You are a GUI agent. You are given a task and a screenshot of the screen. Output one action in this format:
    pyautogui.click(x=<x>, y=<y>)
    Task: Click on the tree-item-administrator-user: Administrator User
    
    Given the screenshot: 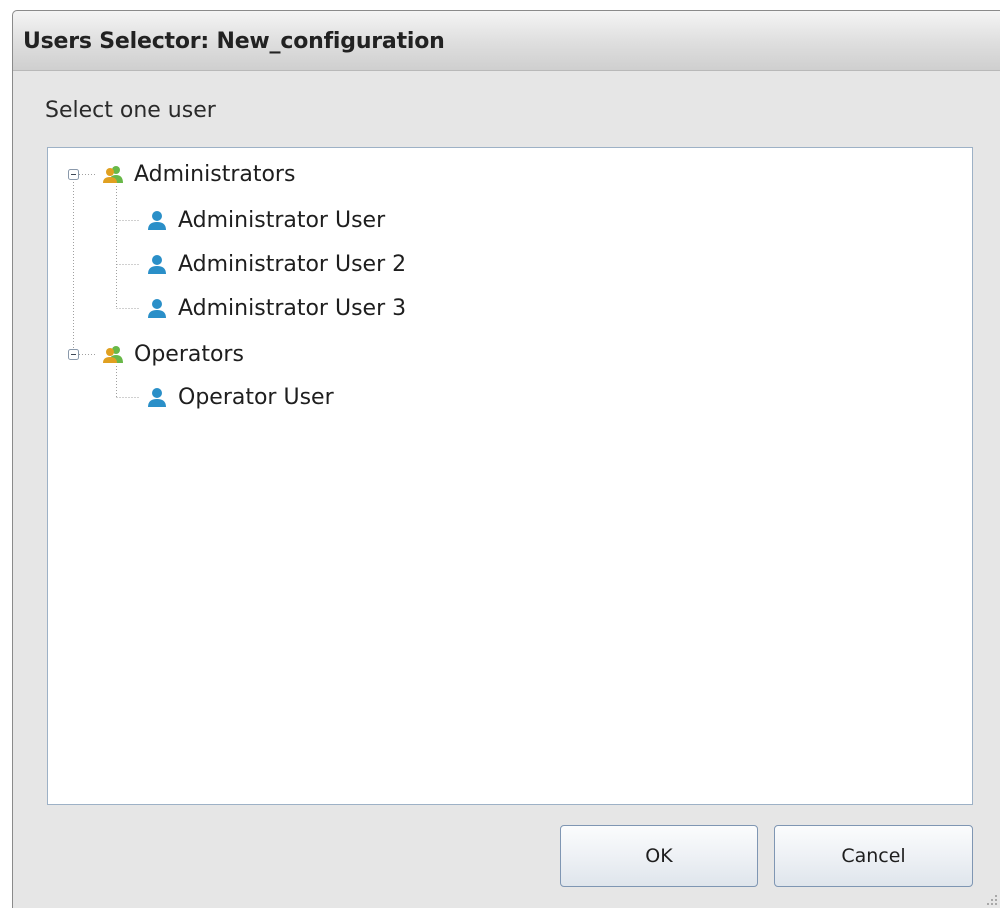 What is the action you would take?
    pyautogui.click(x=263, y=220)
    